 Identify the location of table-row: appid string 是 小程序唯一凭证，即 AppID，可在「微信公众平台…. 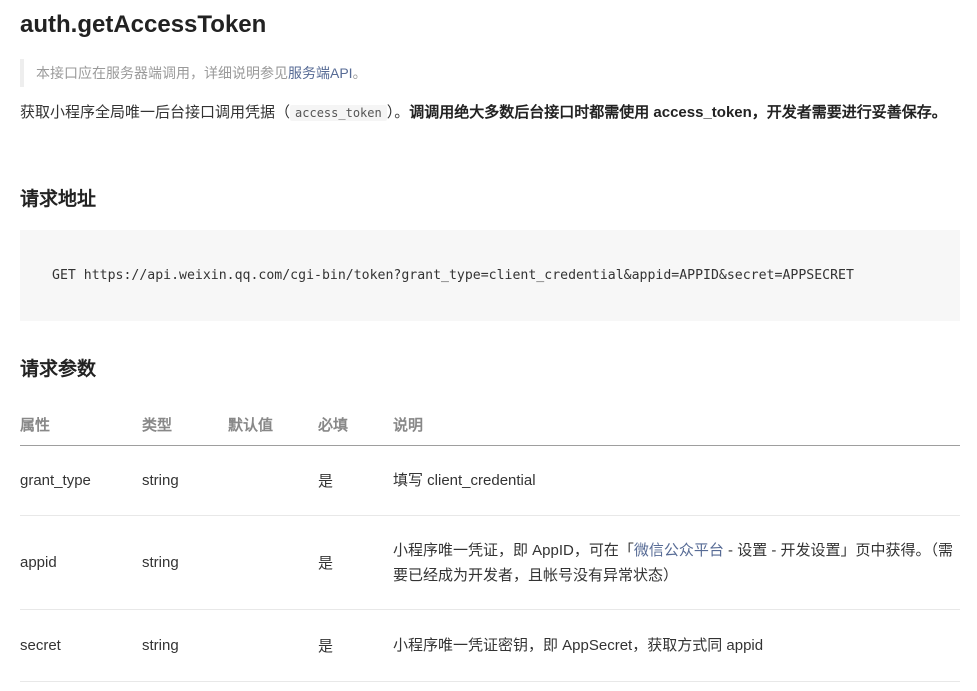
(490, 562).